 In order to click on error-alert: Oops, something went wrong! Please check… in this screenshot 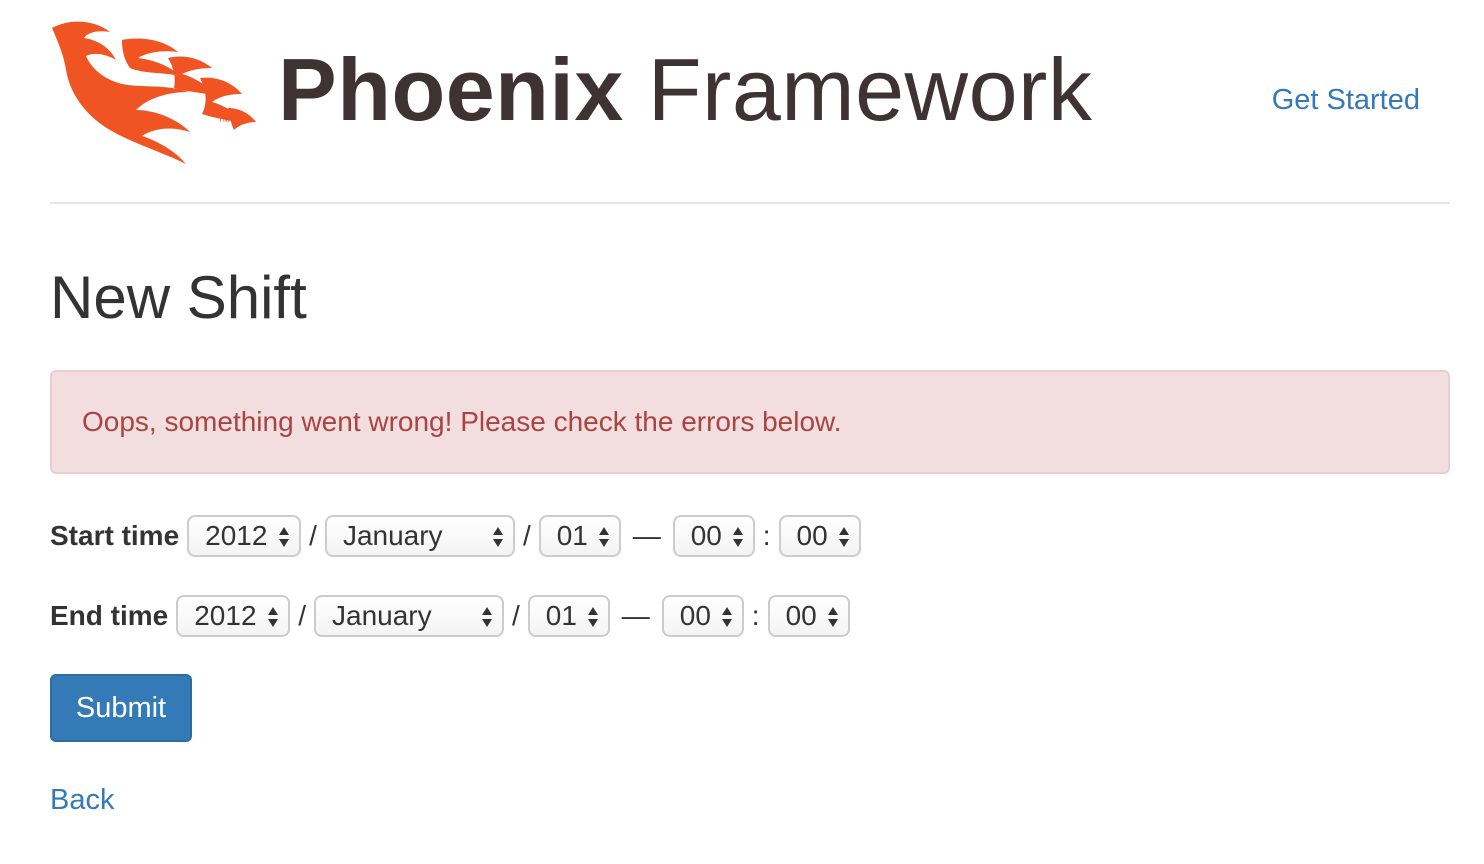, I will do `click(750, 422)`.